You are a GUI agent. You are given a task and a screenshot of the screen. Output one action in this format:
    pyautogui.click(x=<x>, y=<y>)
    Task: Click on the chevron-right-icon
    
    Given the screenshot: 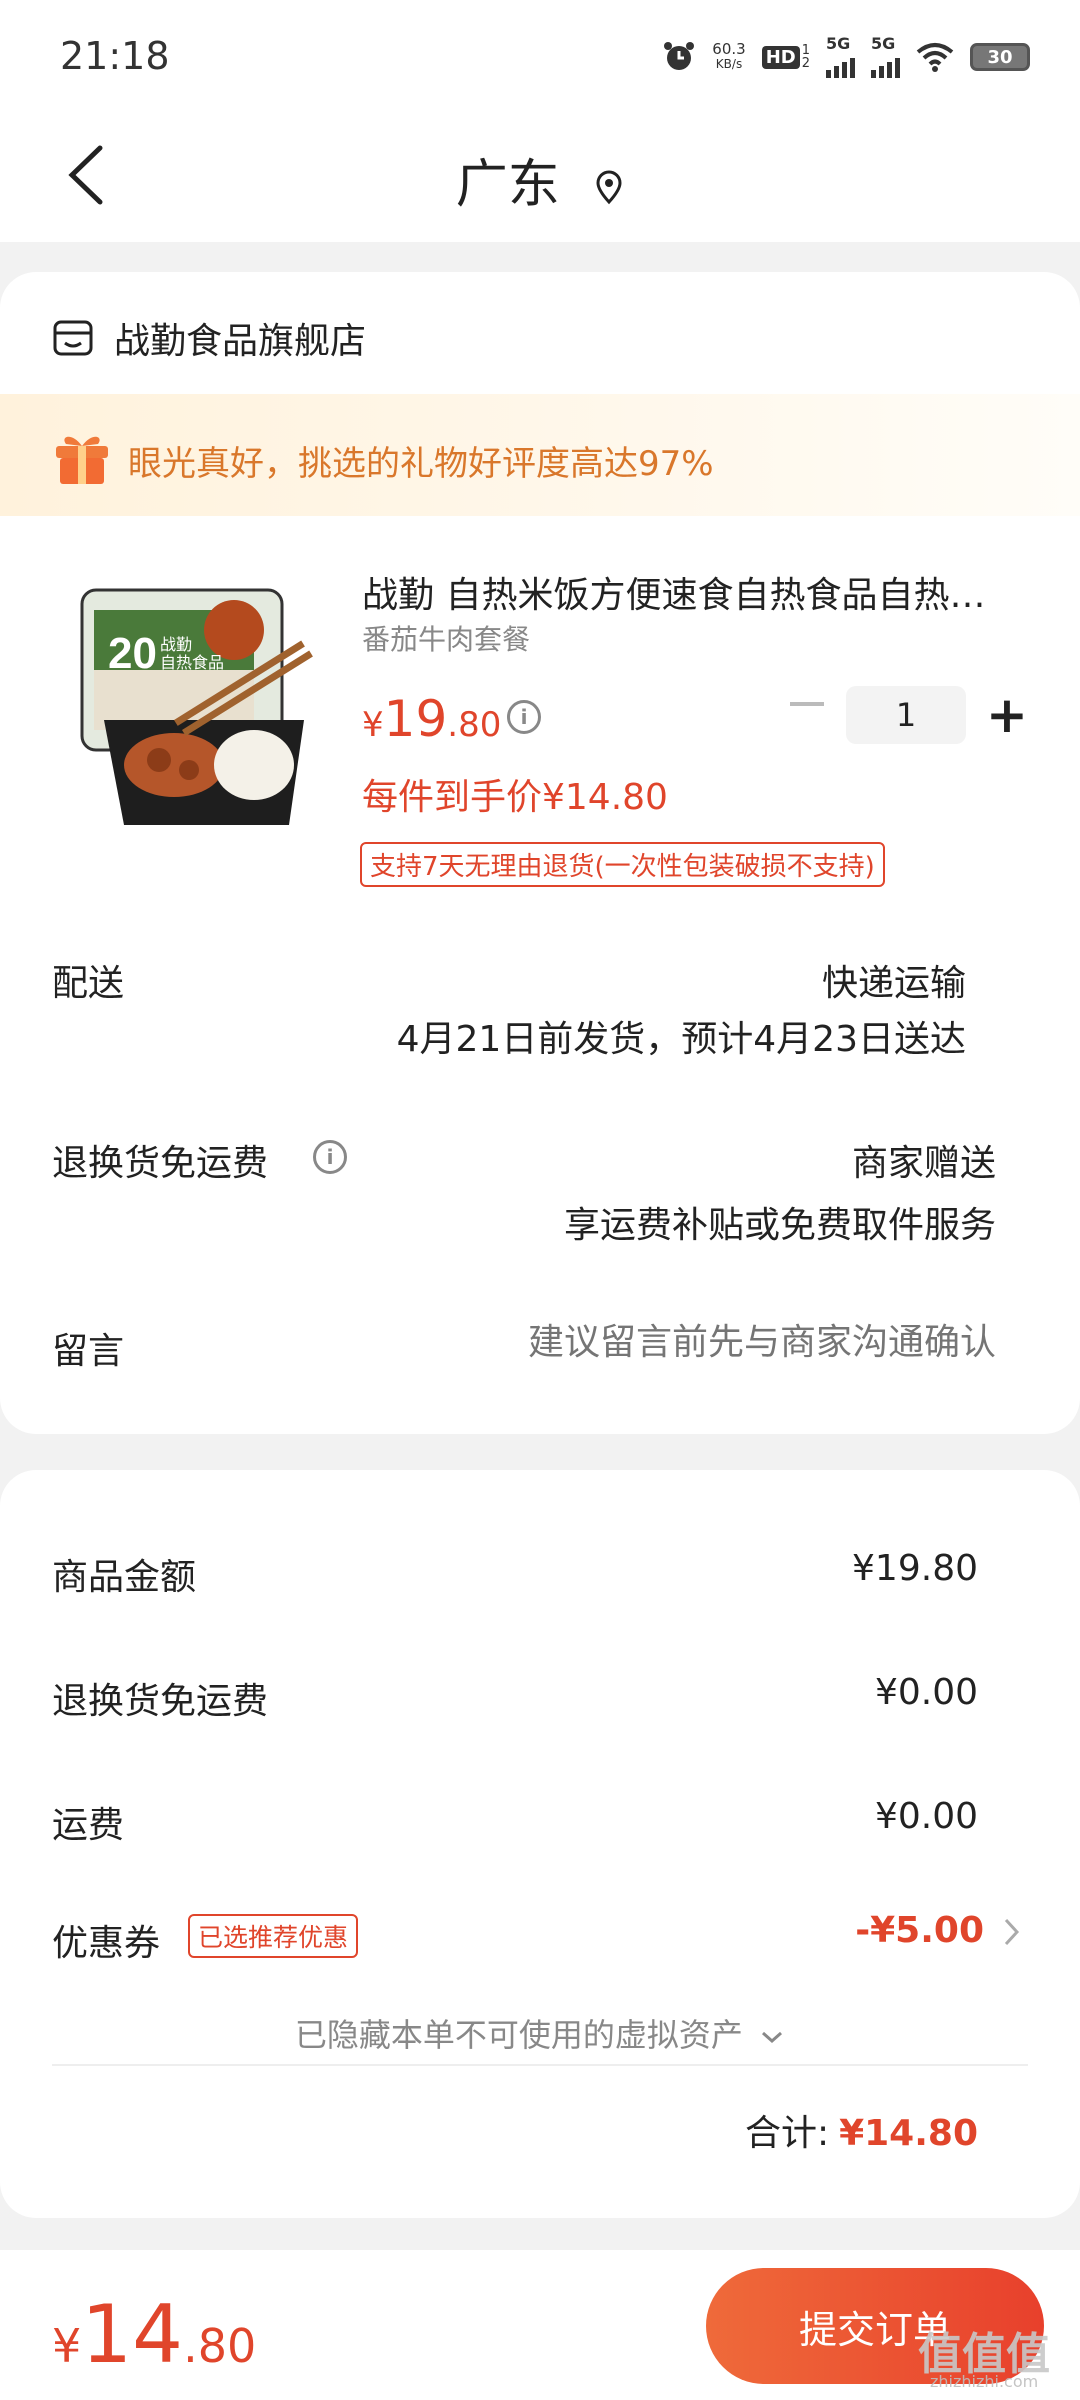 What is the action you would take?
    pyautogui.click(x=1012, y=1934)
    